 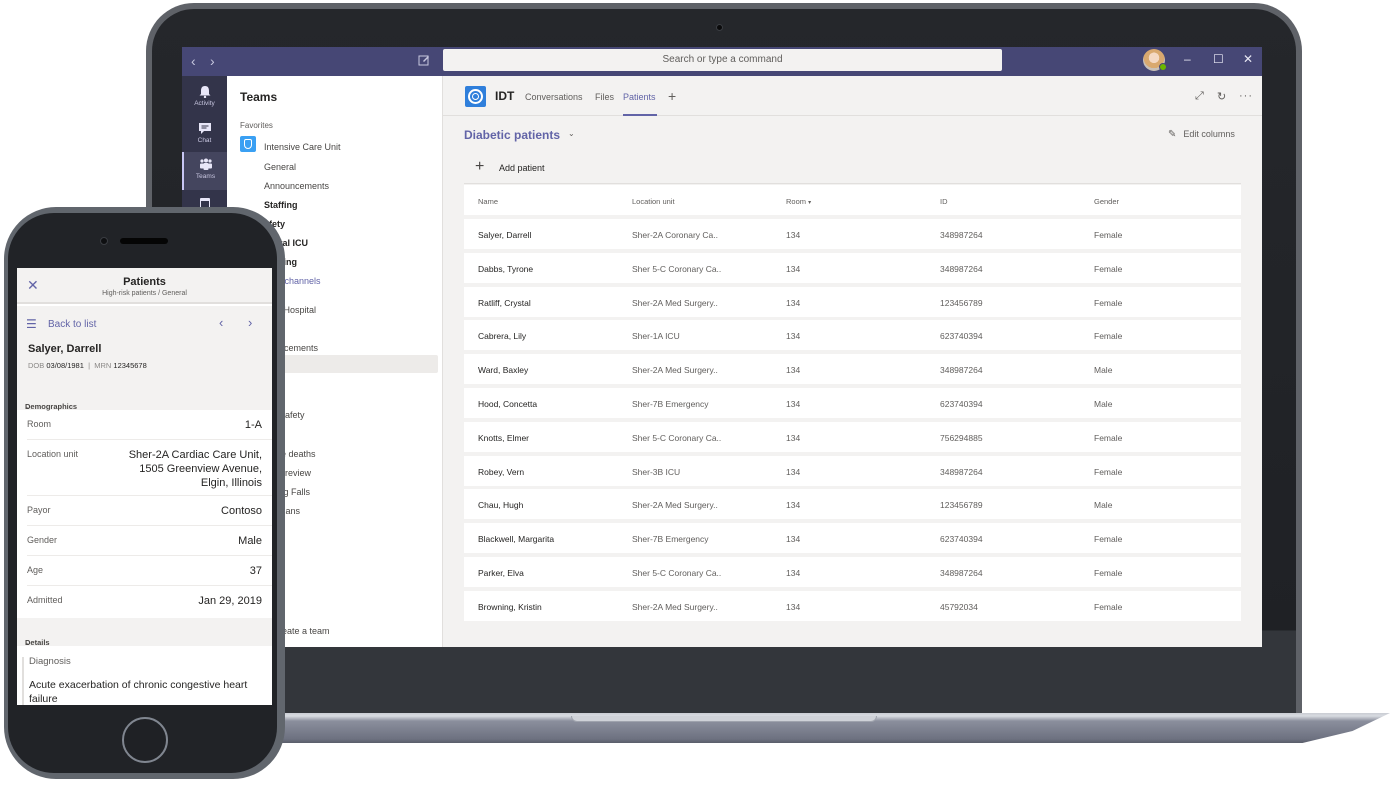 I want to click on field-value: Contoso, so click(x=241, y=511).